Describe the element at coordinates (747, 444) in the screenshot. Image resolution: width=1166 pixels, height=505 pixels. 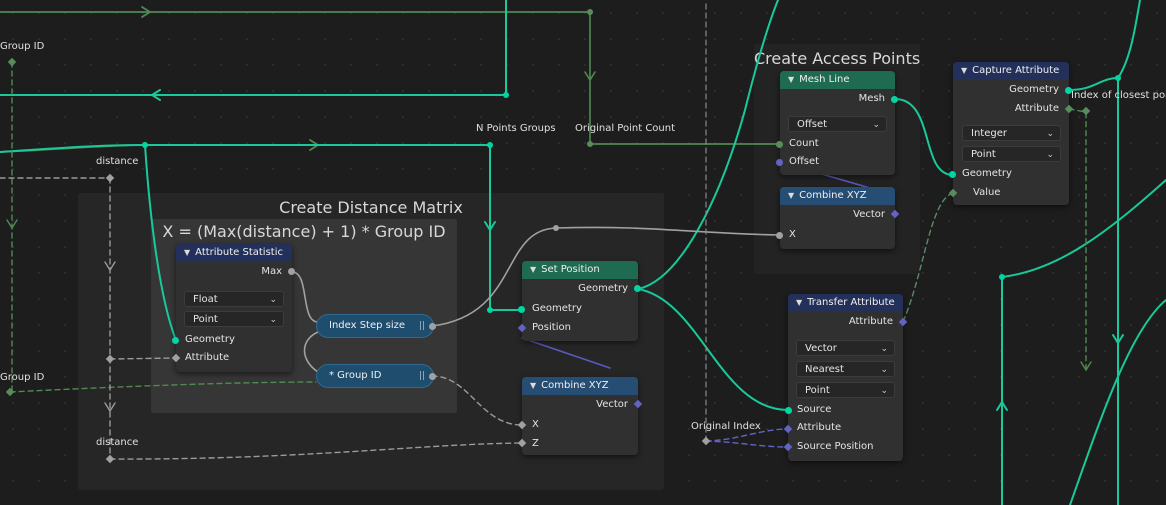
I see `link-origindex-to-srcpos` at that location.